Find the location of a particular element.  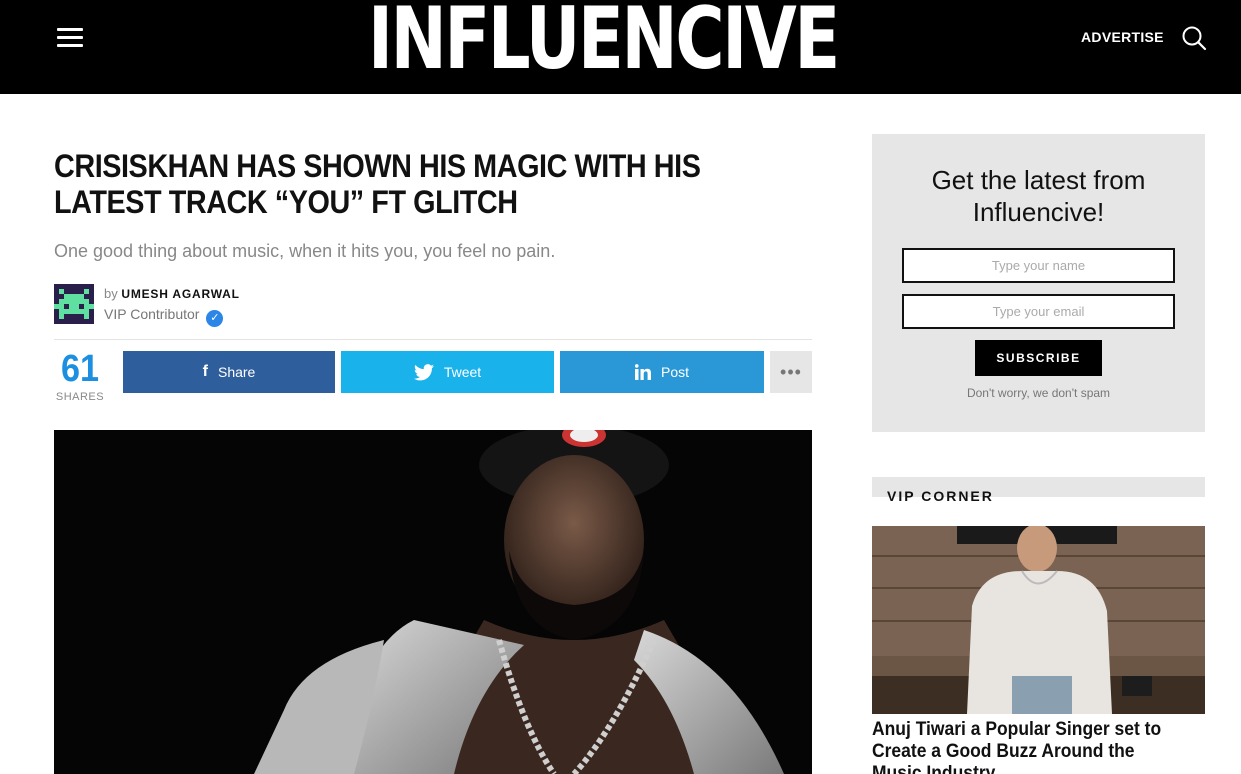

more-dots-icon: ••• is located at coordinates (791, 372).